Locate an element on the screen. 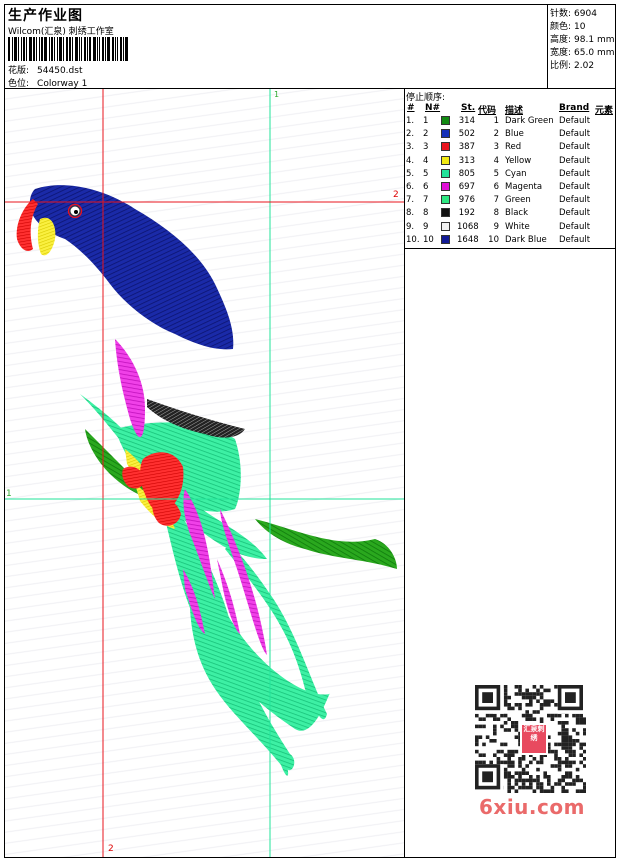 The height and width of the screenshot is (861, 620). thread-row-needle: 1 is located at coordinates (426, 121).